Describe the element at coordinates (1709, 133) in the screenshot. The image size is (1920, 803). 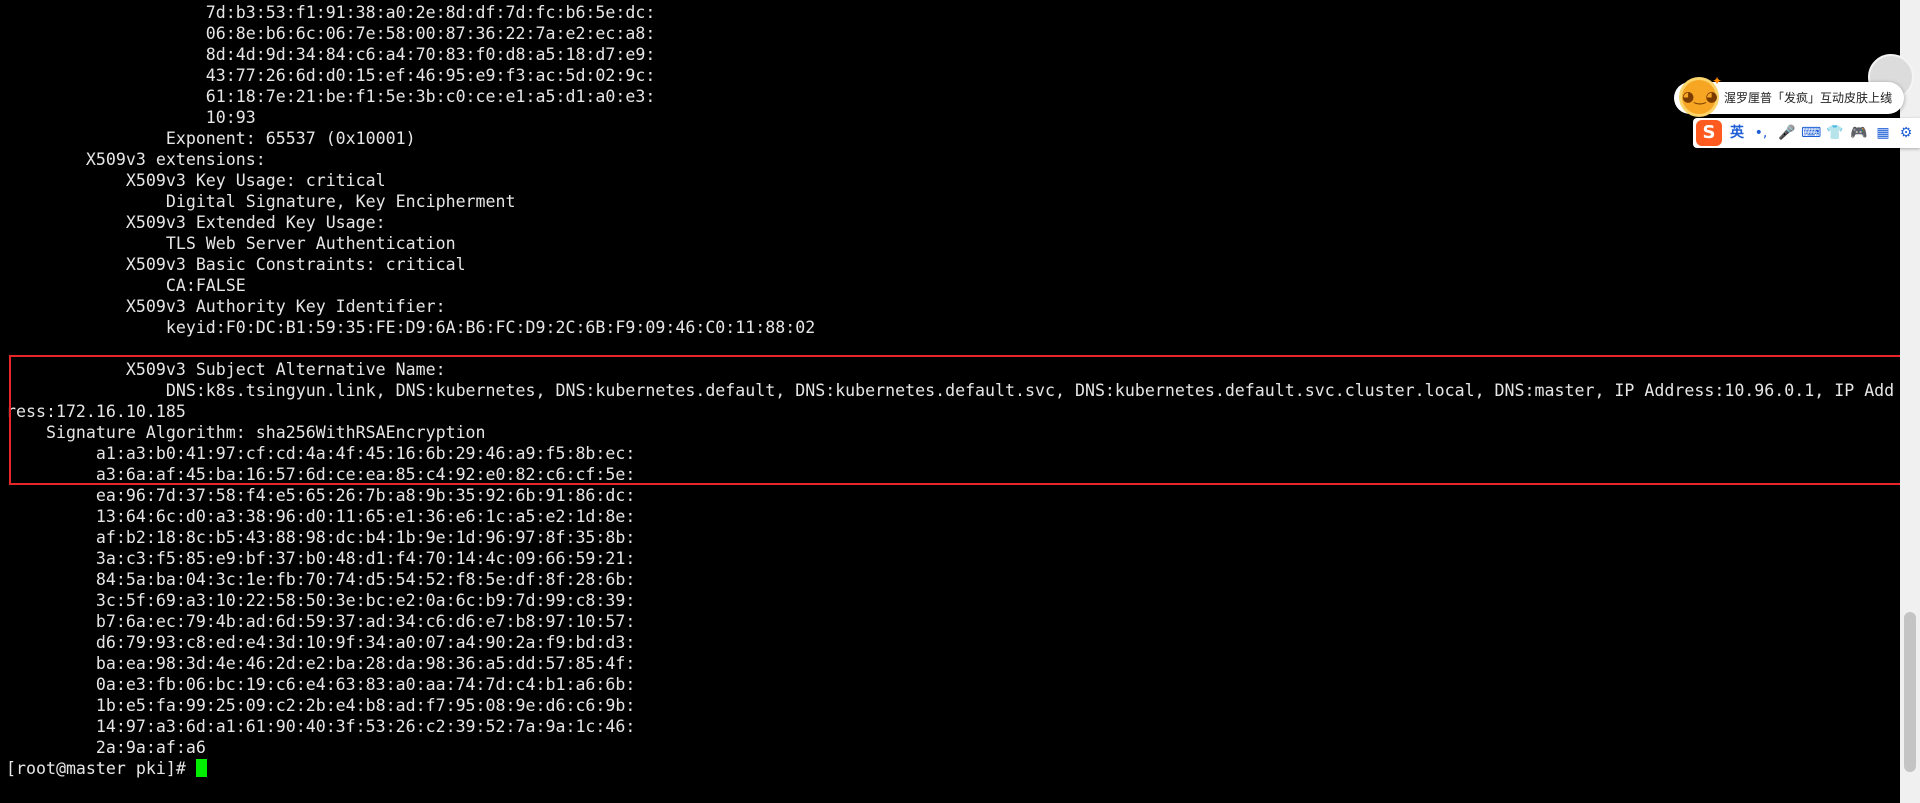
I see `sogou-logo-icon: S` at that location.